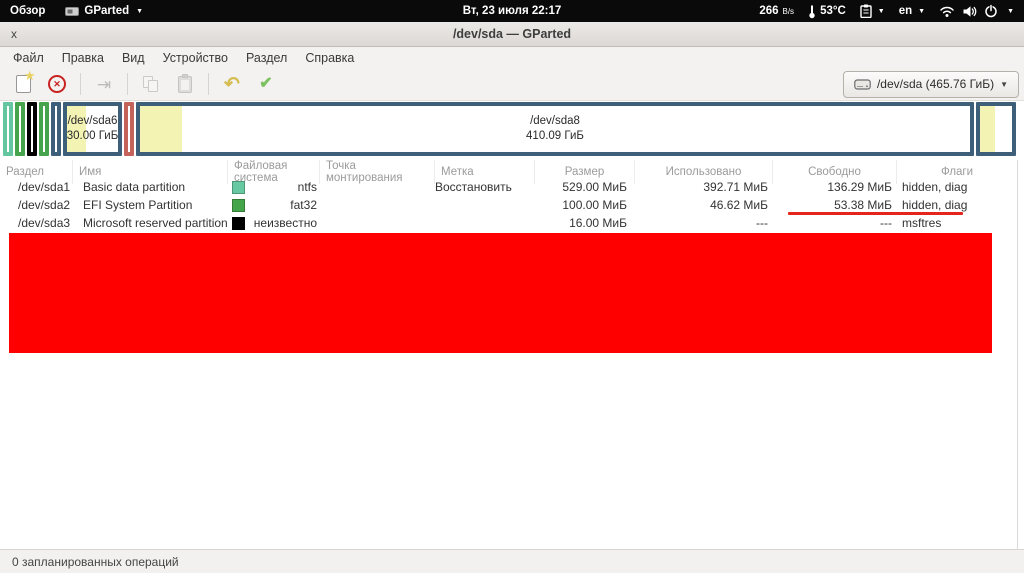  What do you see at coordinates (473, 187) in the screenshot?
I see `partition-label: Восстановить` at bounding box center [473, 187].